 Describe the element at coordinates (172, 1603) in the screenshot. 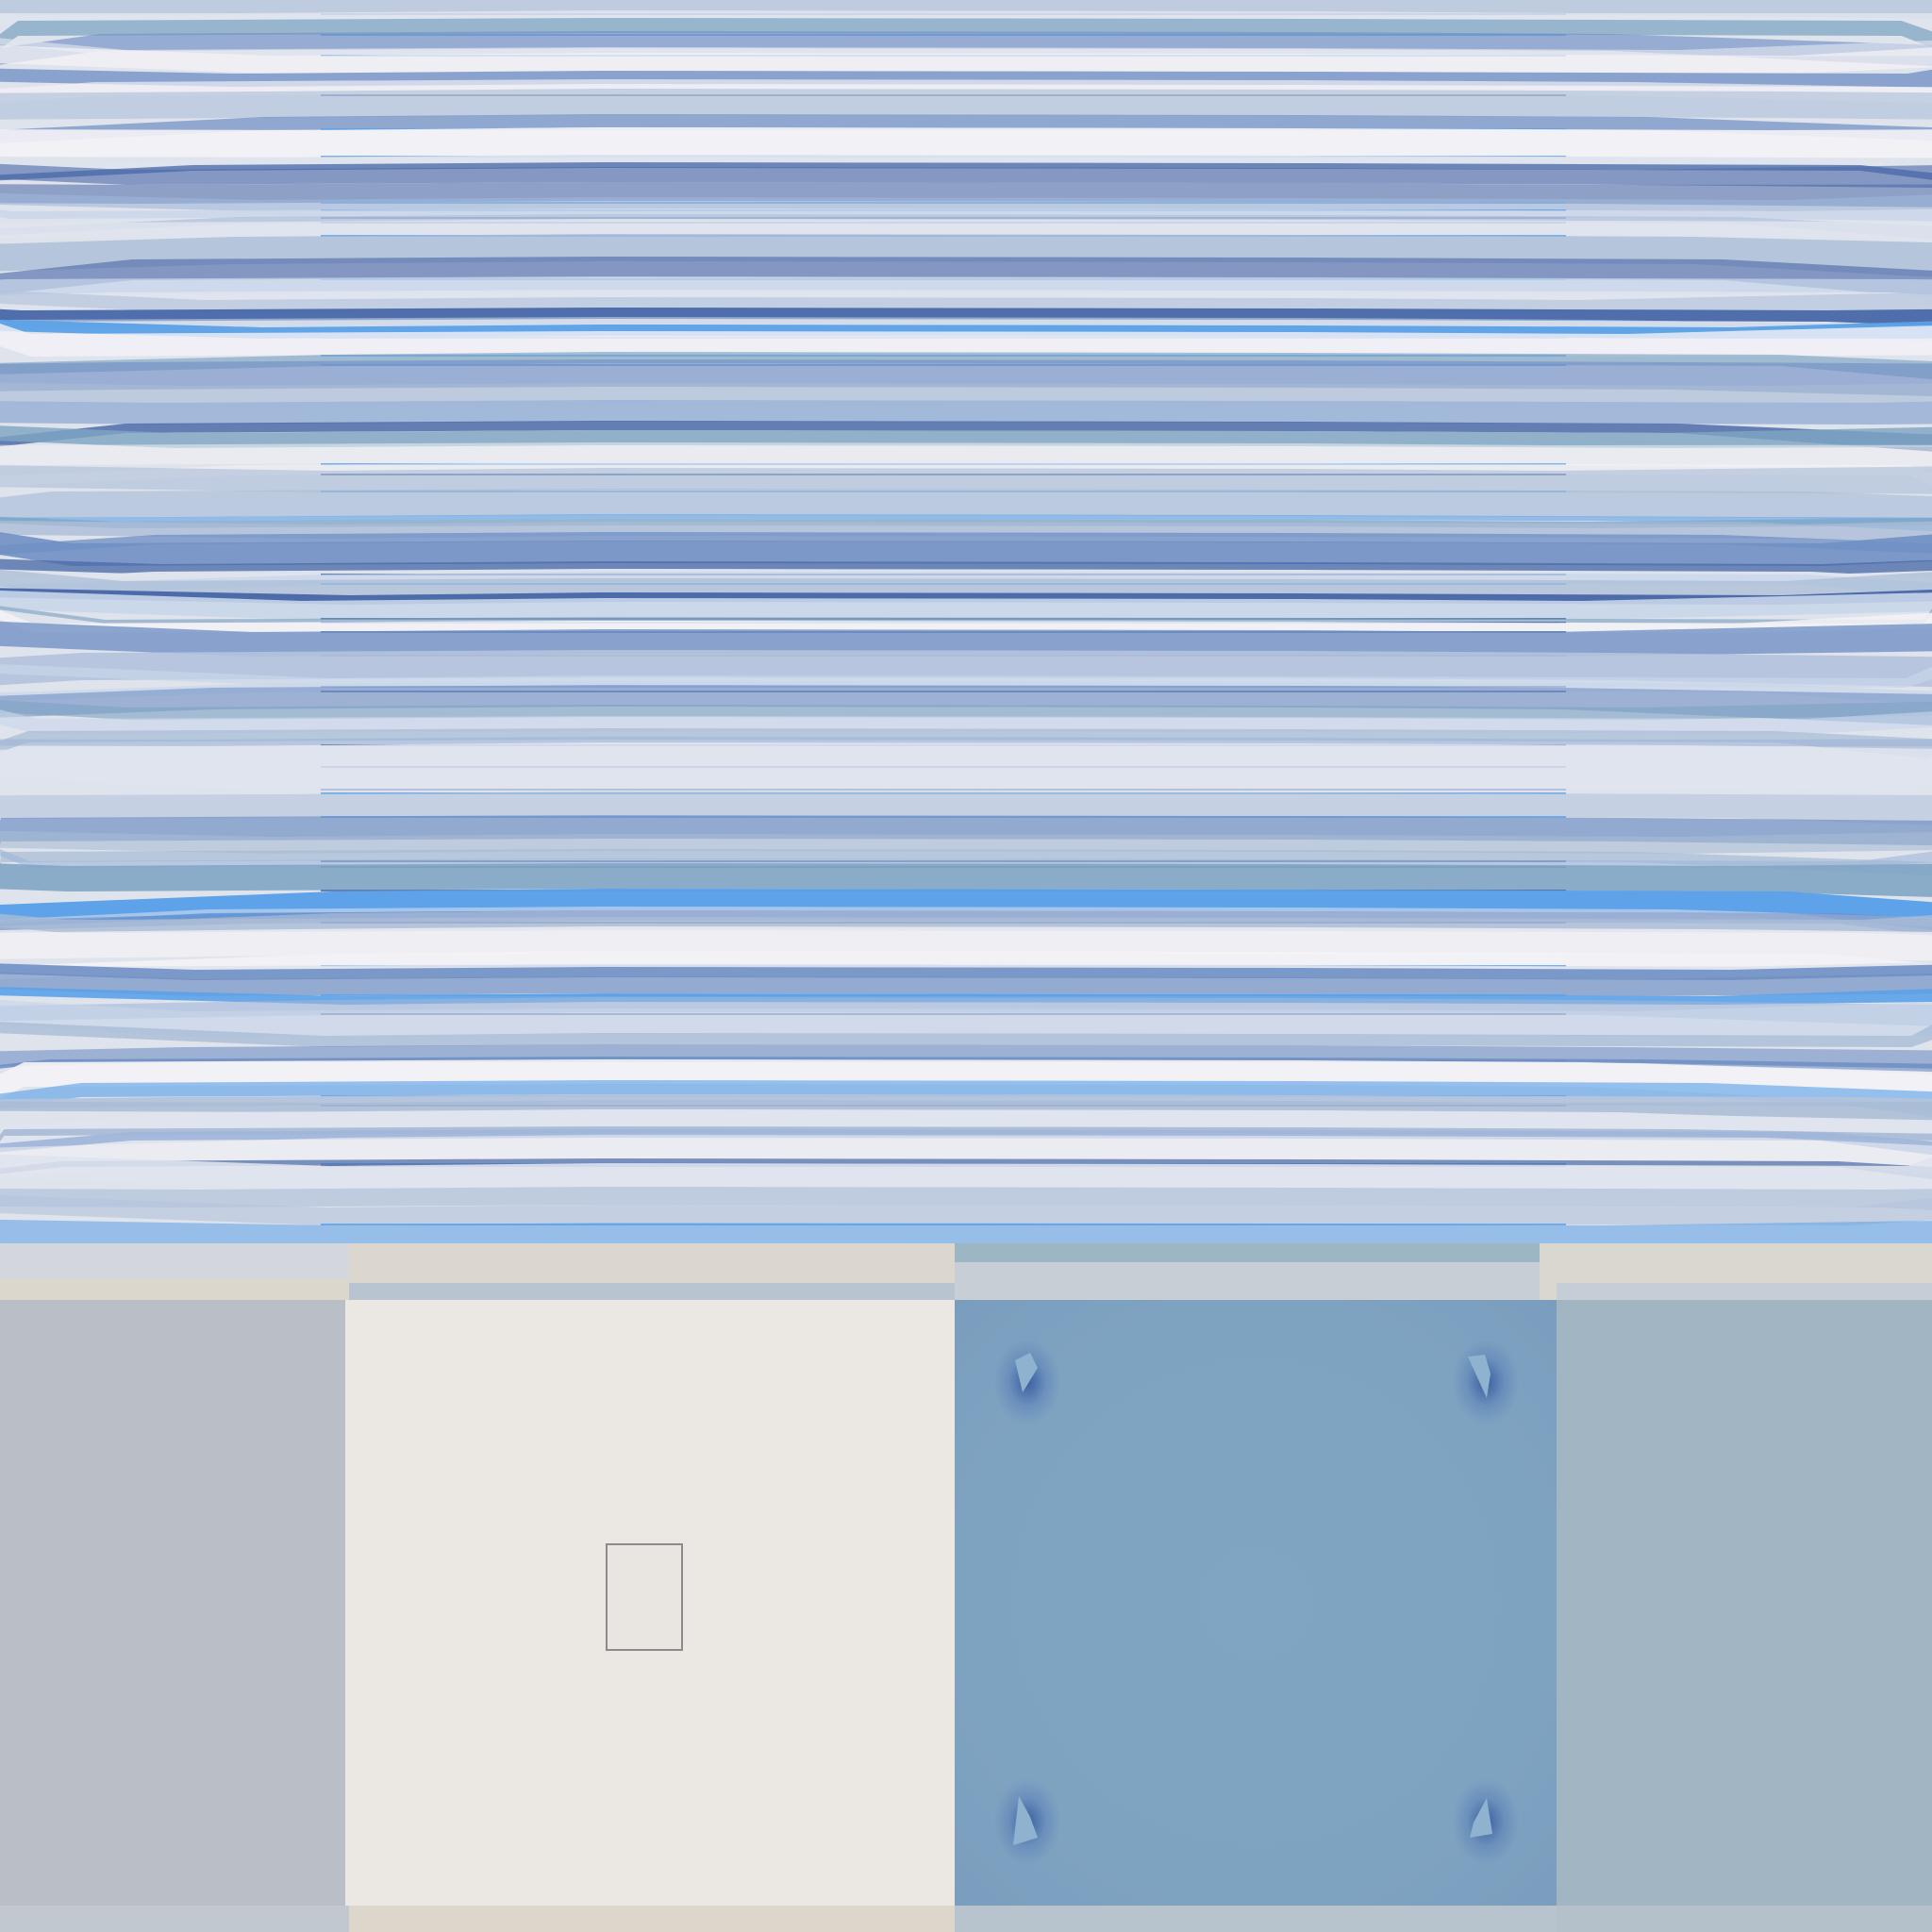

I see `grey-wall-panel` at that location.